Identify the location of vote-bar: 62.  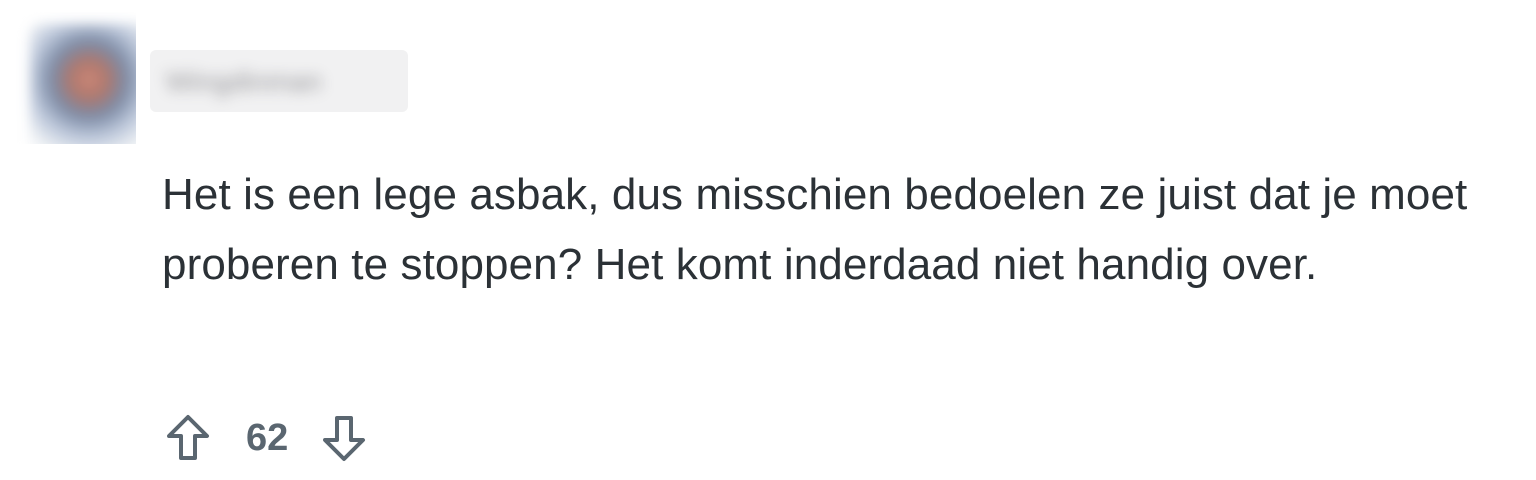
(266, 438).